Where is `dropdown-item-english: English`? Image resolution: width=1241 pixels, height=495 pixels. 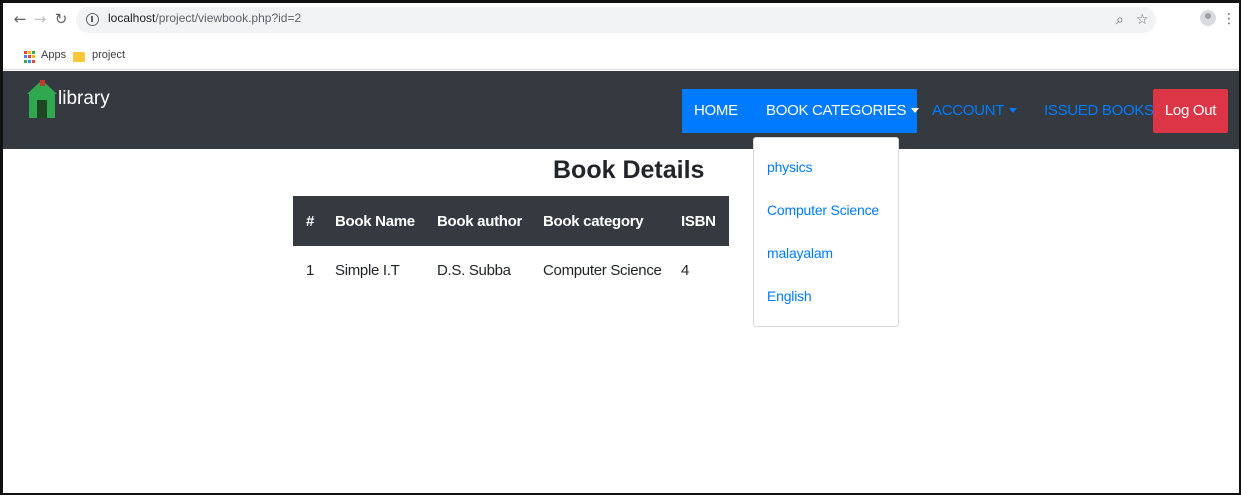
dropdown-item-english: English is located at coordinates (789, 296).